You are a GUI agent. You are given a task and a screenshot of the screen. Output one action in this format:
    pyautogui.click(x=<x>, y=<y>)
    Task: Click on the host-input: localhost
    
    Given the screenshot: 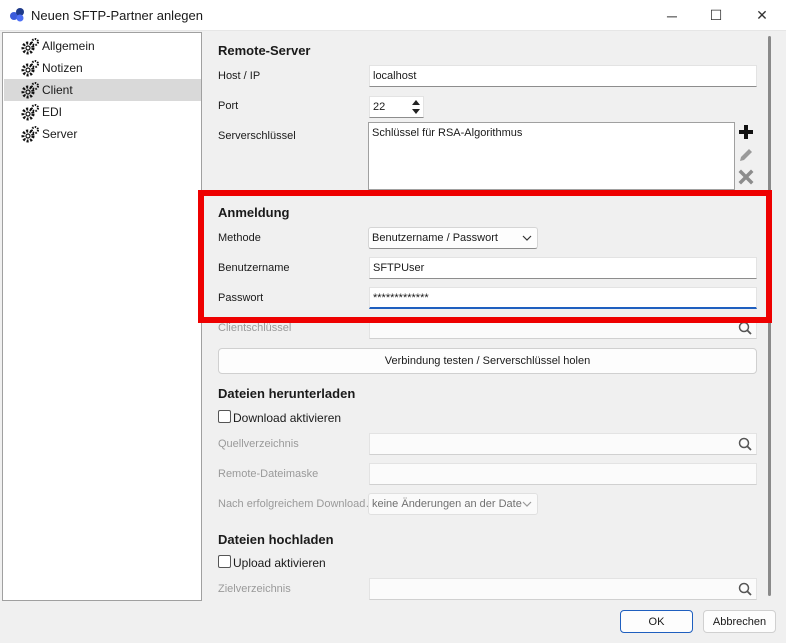 What is the action you would take?
    pyautogui.click(x=563, y=76)
    